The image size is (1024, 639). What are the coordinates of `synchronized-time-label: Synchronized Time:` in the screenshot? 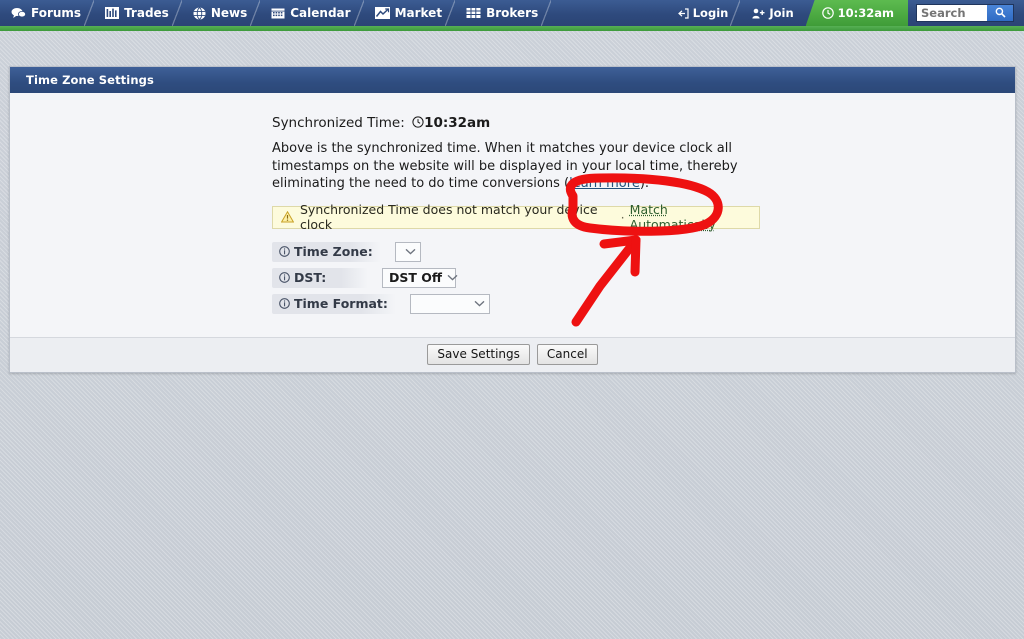 It's located at (338, 123).